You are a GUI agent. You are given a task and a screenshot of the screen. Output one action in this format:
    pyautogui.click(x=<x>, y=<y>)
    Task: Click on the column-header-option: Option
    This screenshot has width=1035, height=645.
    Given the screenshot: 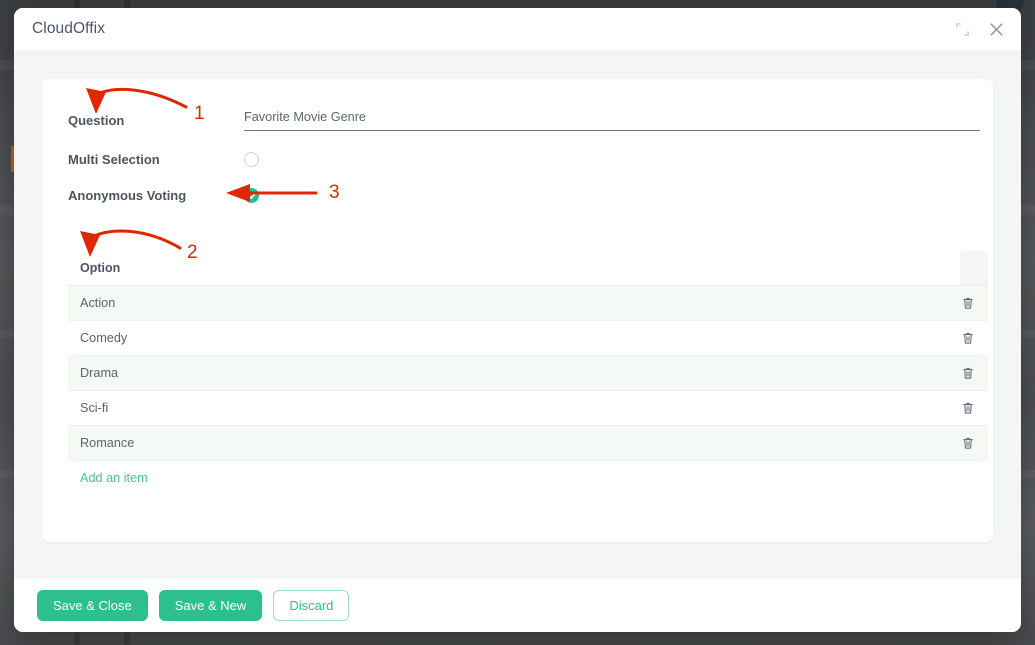 What is the action you would take?
    pyautogui.click(x=100, y=268)
    